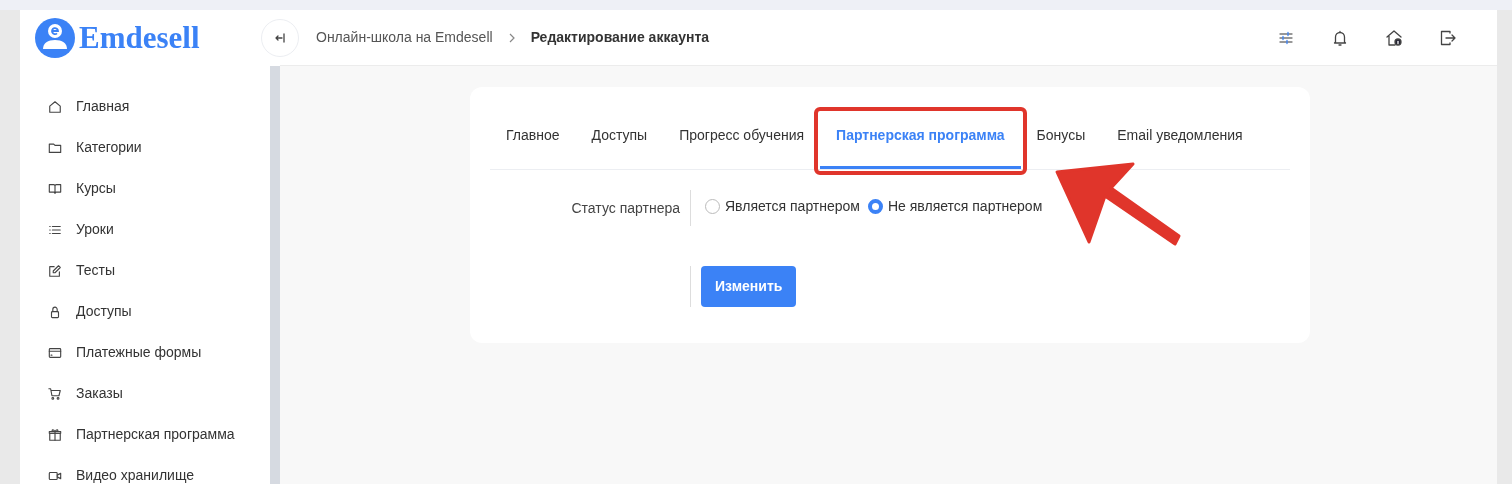 This screenshot has width=1512, height=484. What do you see at coordinates (145, 229) in the screenshot?
I see `sidebar-item: Уроки` at bounding box center [145, 229].